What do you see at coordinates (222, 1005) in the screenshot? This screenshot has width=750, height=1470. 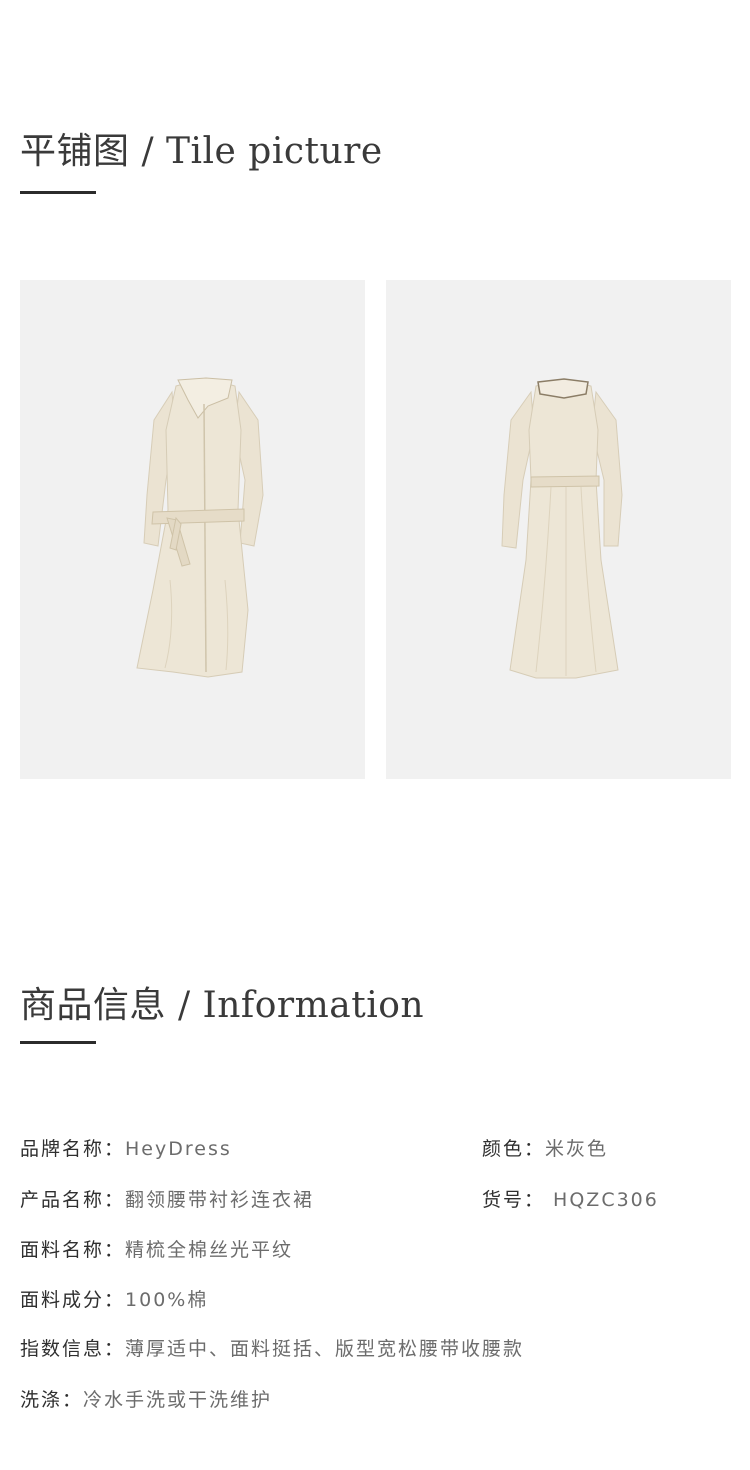 I see `info-section-title: 商品信息 / Information` at bounding box center [222, 1005].